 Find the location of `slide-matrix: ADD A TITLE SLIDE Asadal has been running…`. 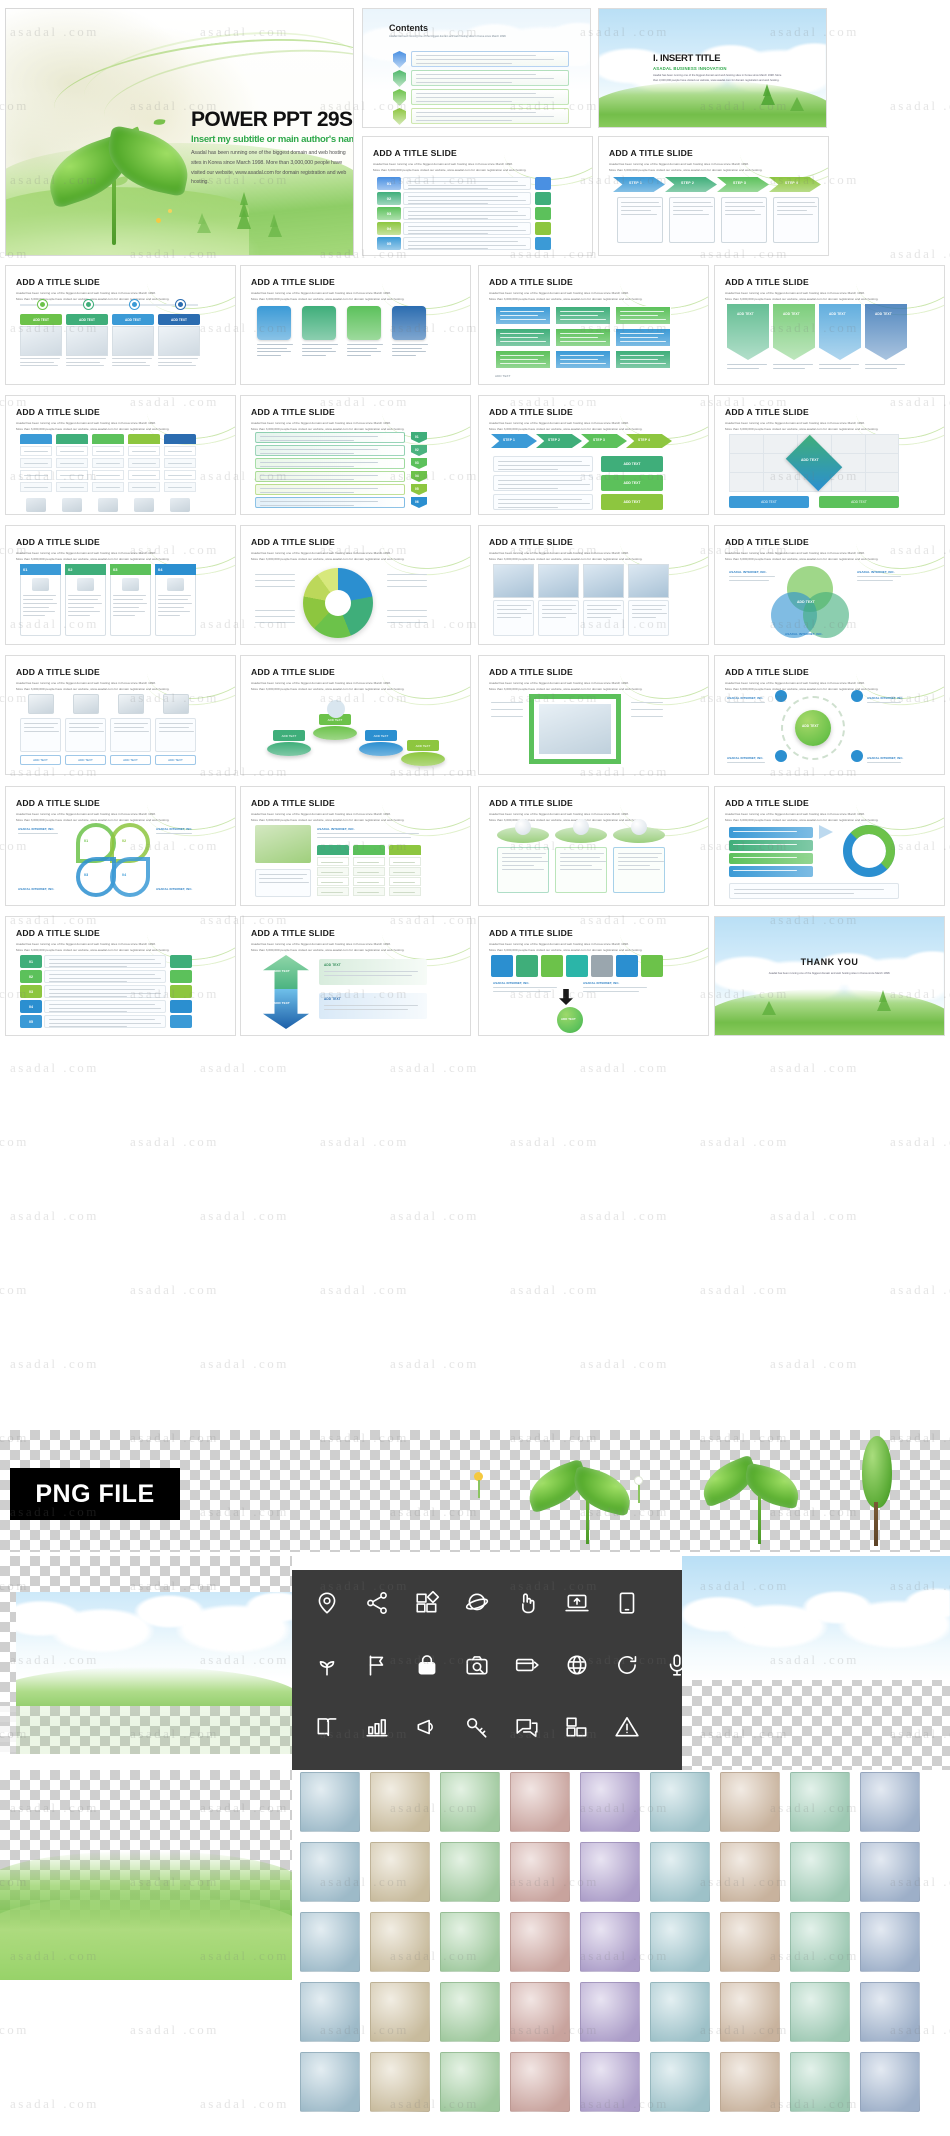

slide-matrix: ADD A TITLE SLIDE Asadal has been running… is located at coordinates (829, 455).